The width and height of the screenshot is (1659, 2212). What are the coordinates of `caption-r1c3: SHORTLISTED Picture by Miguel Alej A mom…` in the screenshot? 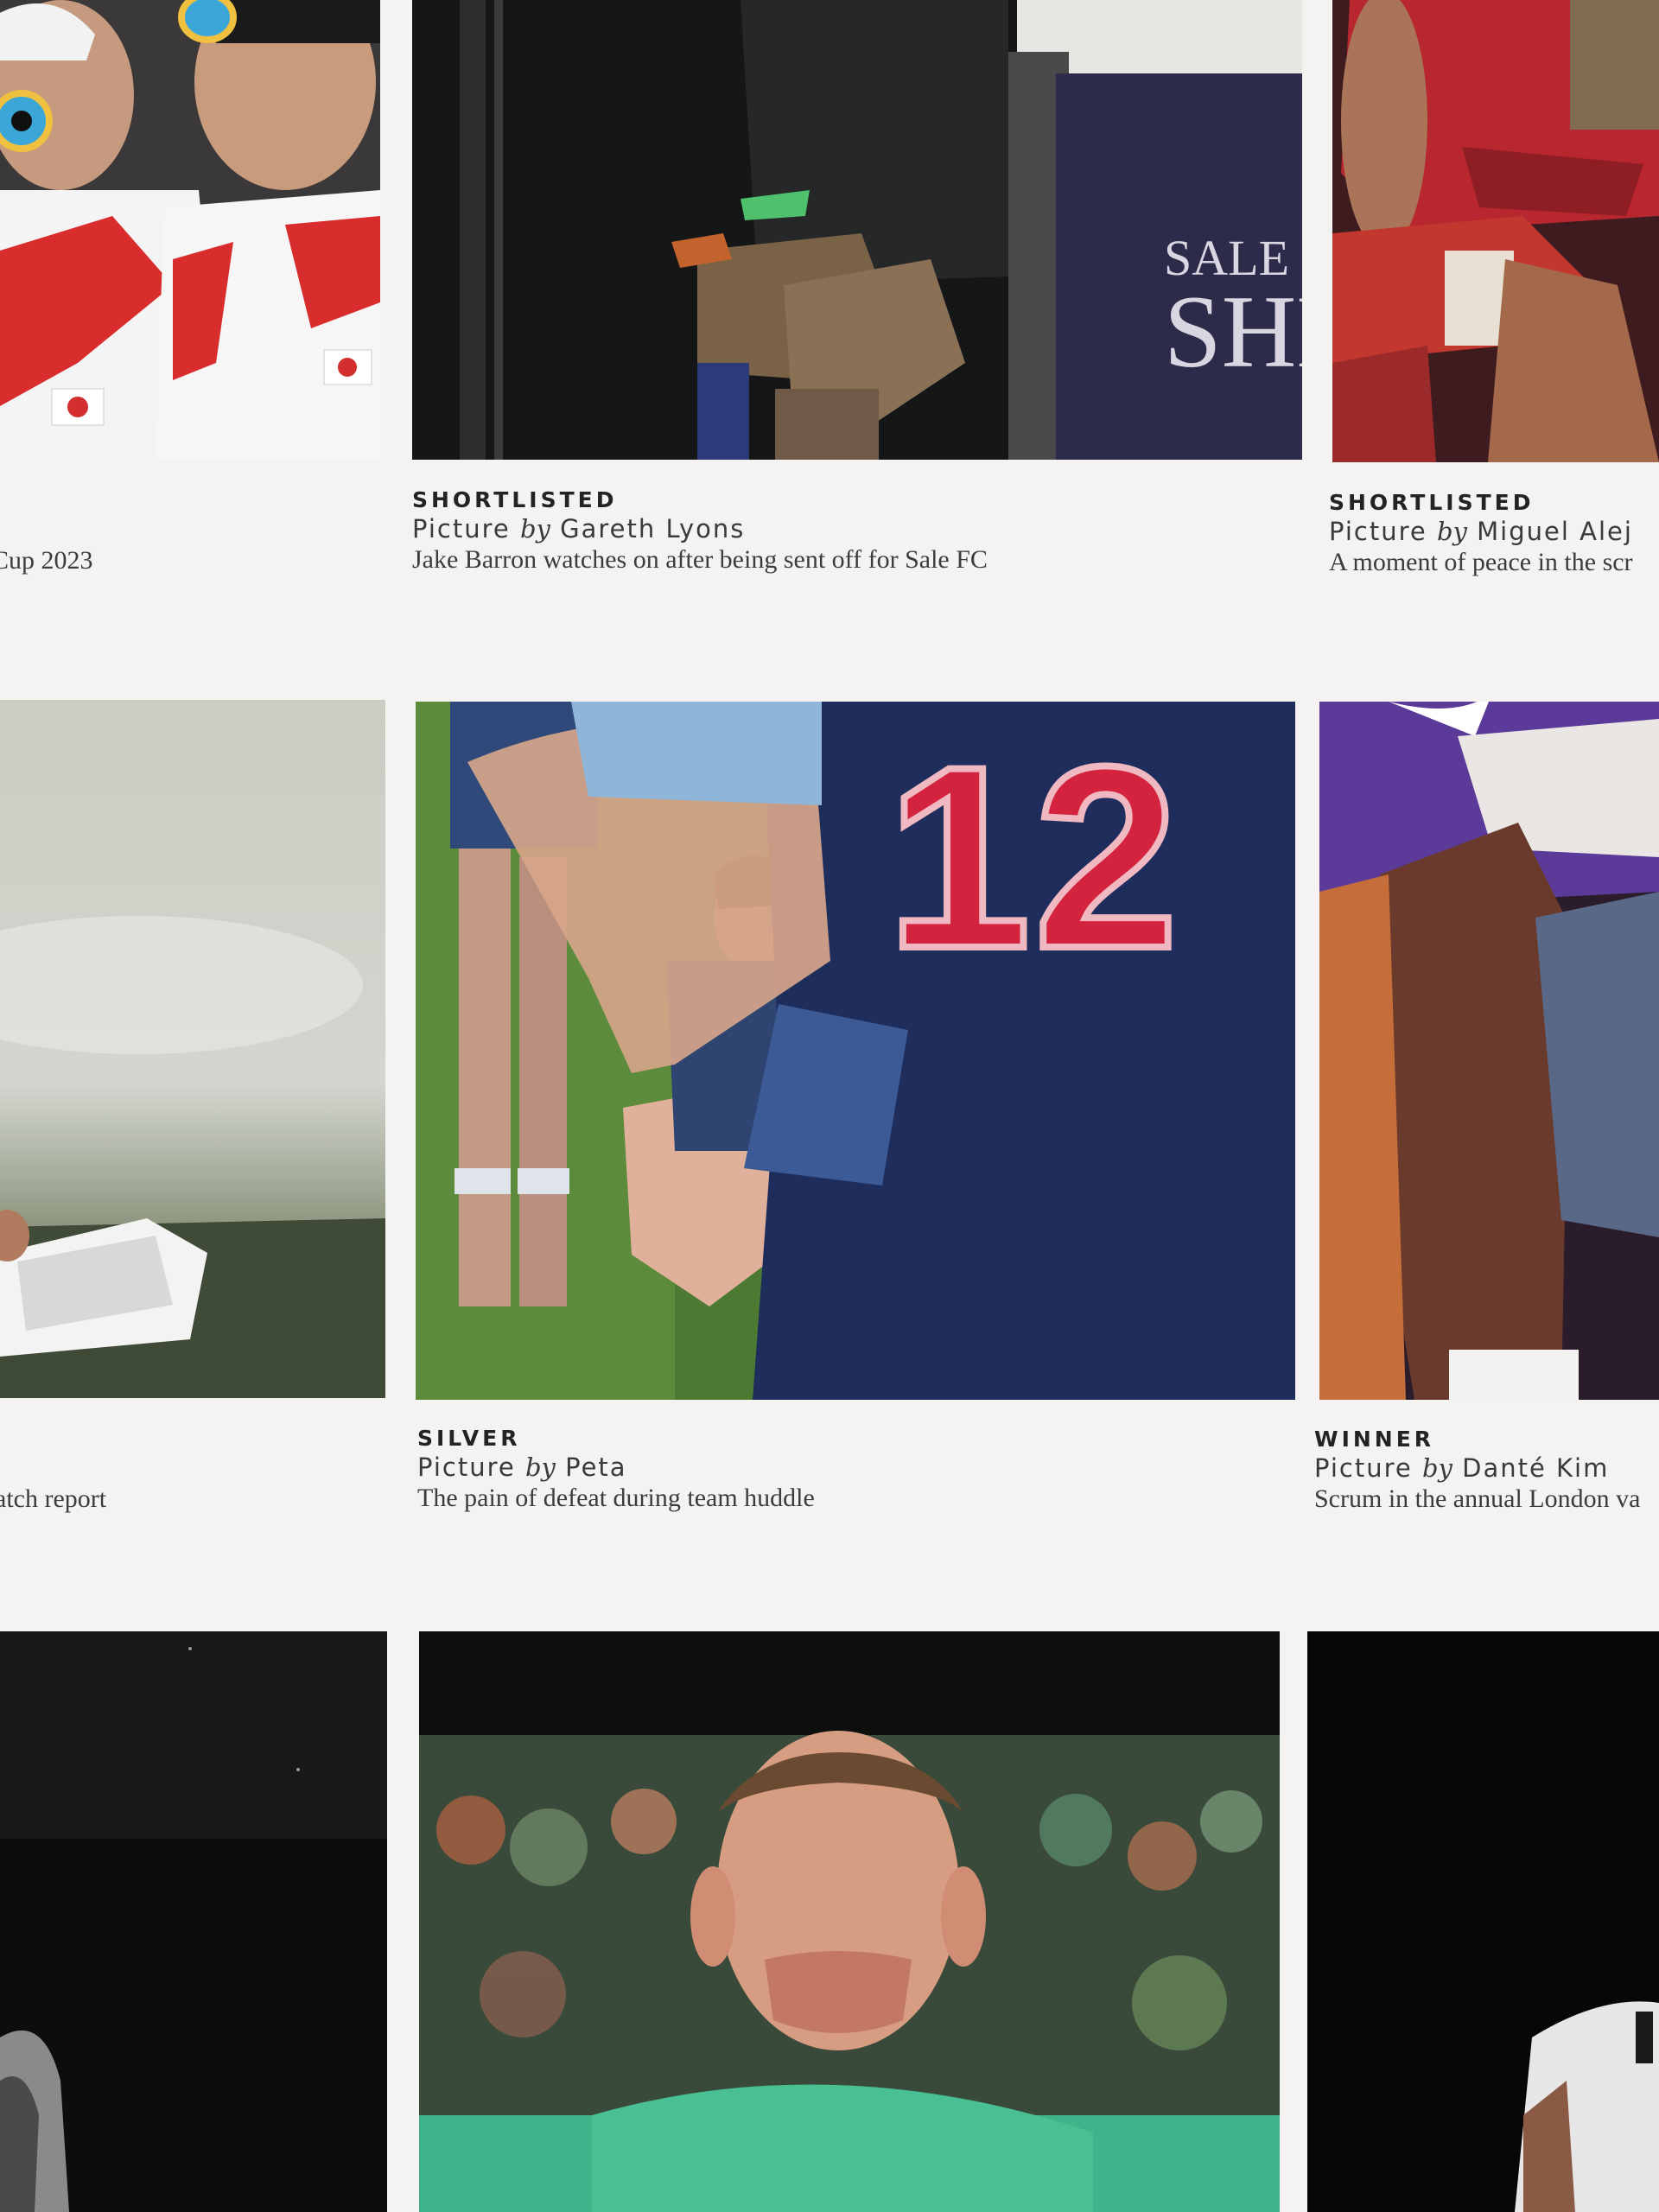 It's located at (1494, 533).